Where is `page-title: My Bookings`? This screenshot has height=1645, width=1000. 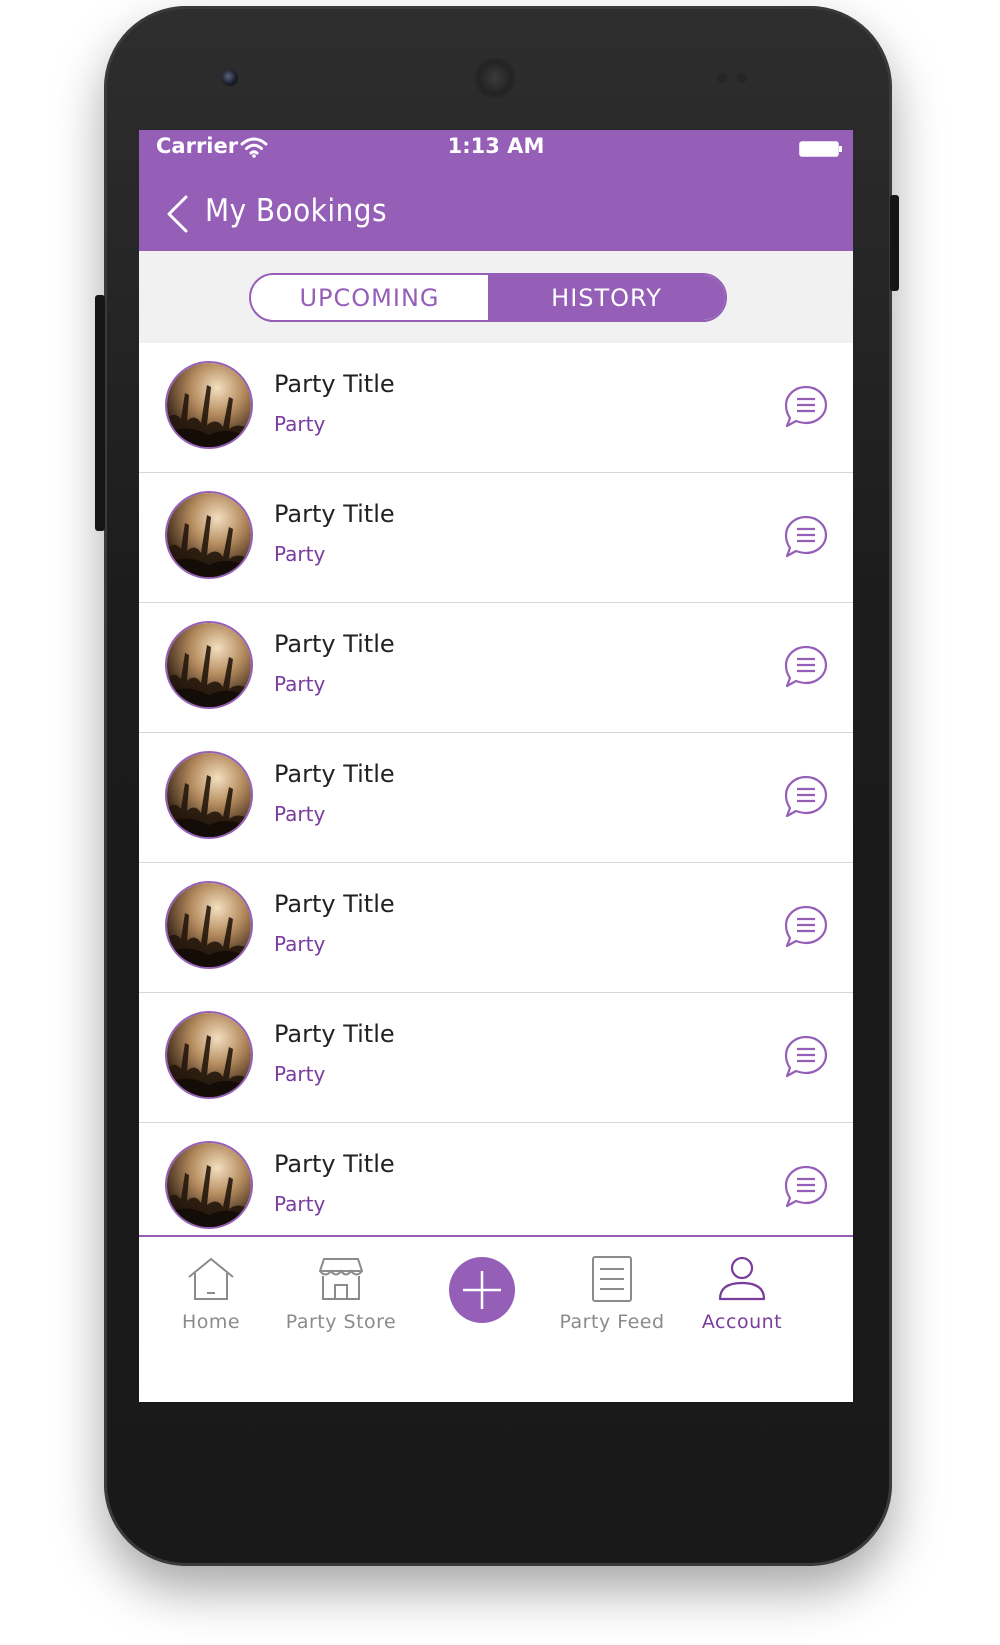 page-title: My Bookings is located at coordinates (296, 211).